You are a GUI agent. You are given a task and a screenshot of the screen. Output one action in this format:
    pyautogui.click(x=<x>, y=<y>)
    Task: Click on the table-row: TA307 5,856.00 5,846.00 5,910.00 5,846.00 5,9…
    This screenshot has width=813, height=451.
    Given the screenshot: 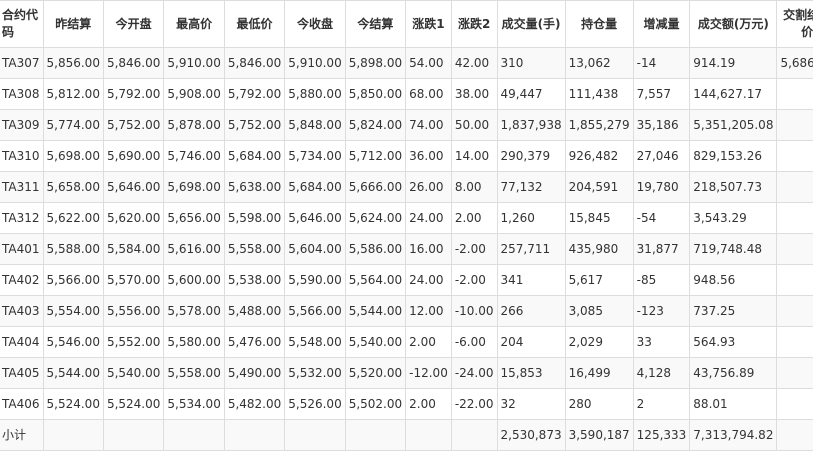 What is the action you would take?
    pyautogui.click(x=406, y=63)
    